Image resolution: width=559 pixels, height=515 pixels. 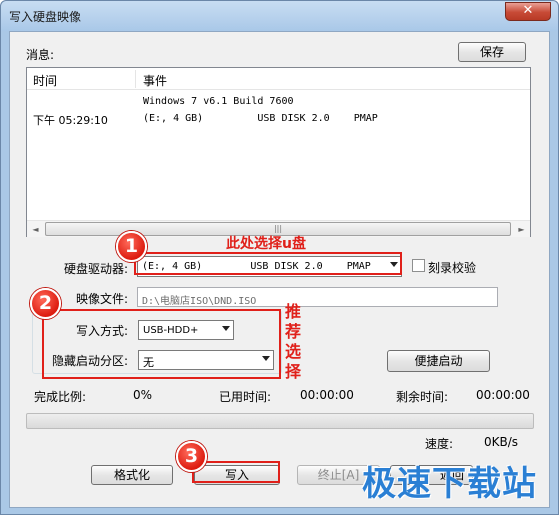 I want to click on row-event: (E:, 4 GB) USB DISK 2.0 PMAP, so click(x=260, y=118).